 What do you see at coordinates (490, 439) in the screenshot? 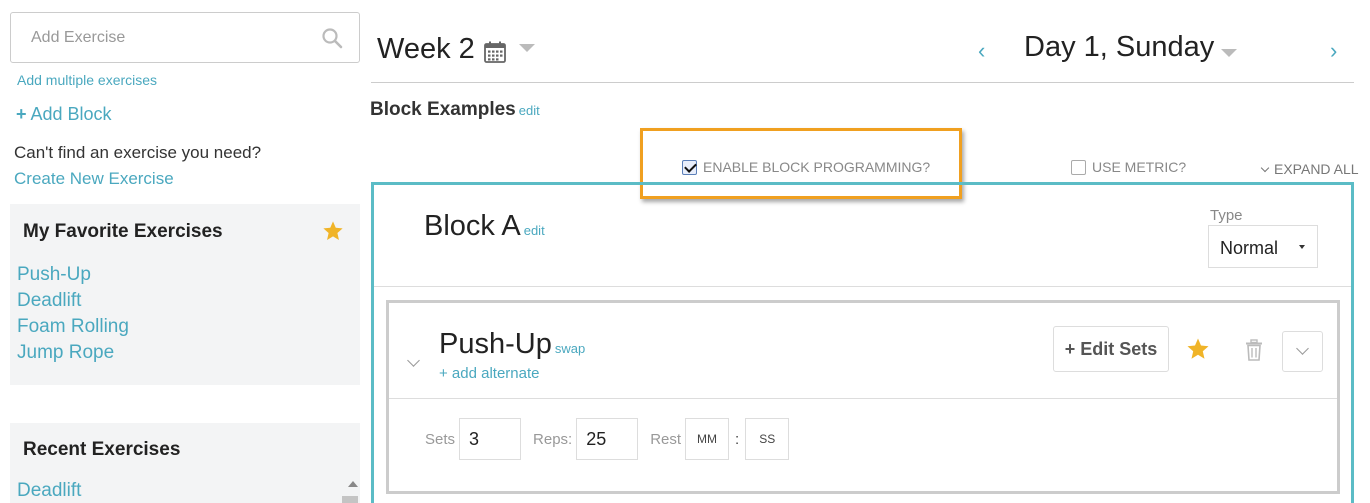
I see `sets-input: 3` at bounding box center [490, 439].